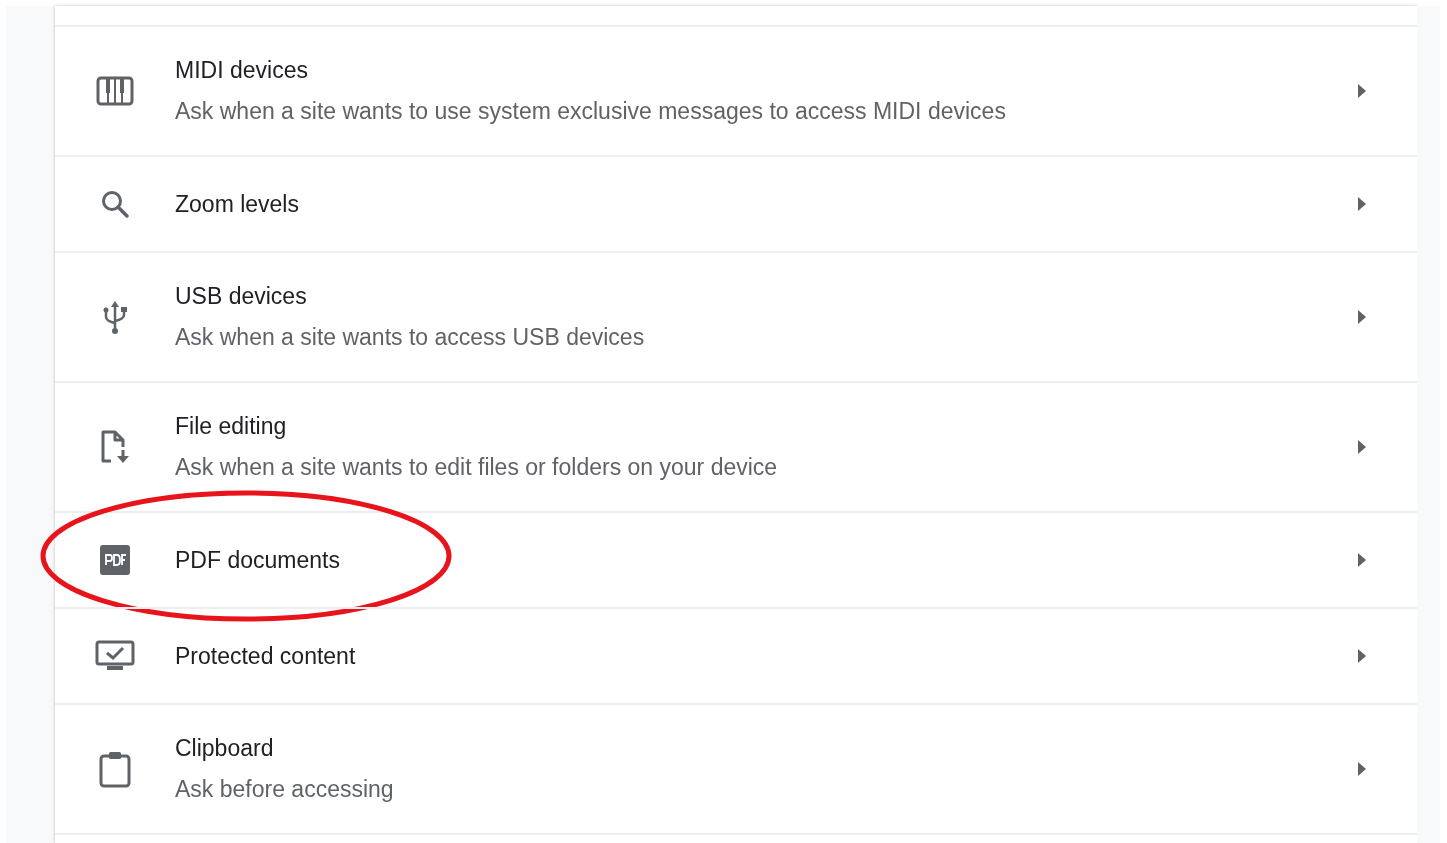 Image resolution: width=1447 pixels, height=843 pixels. Describe the element at coordinates (736, 90) in the screenshot. I see `settings-row: MIDI devices Ask when a site wants to use system exclusive messages to access MIDI devices` at that location.